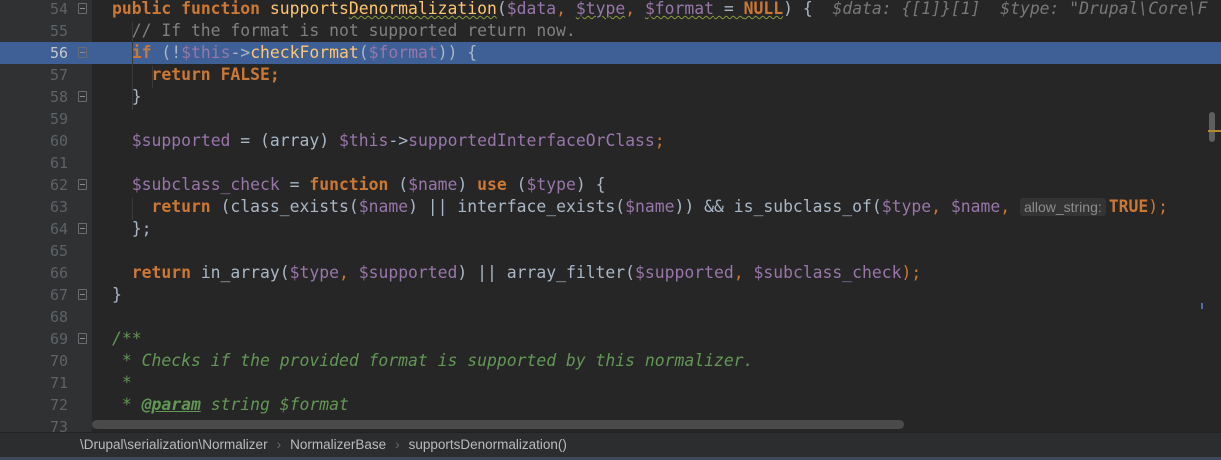 The width and height of the screenshot is (1221, 460). I want to click on vertical-scrollbar, so click(1212, 127).